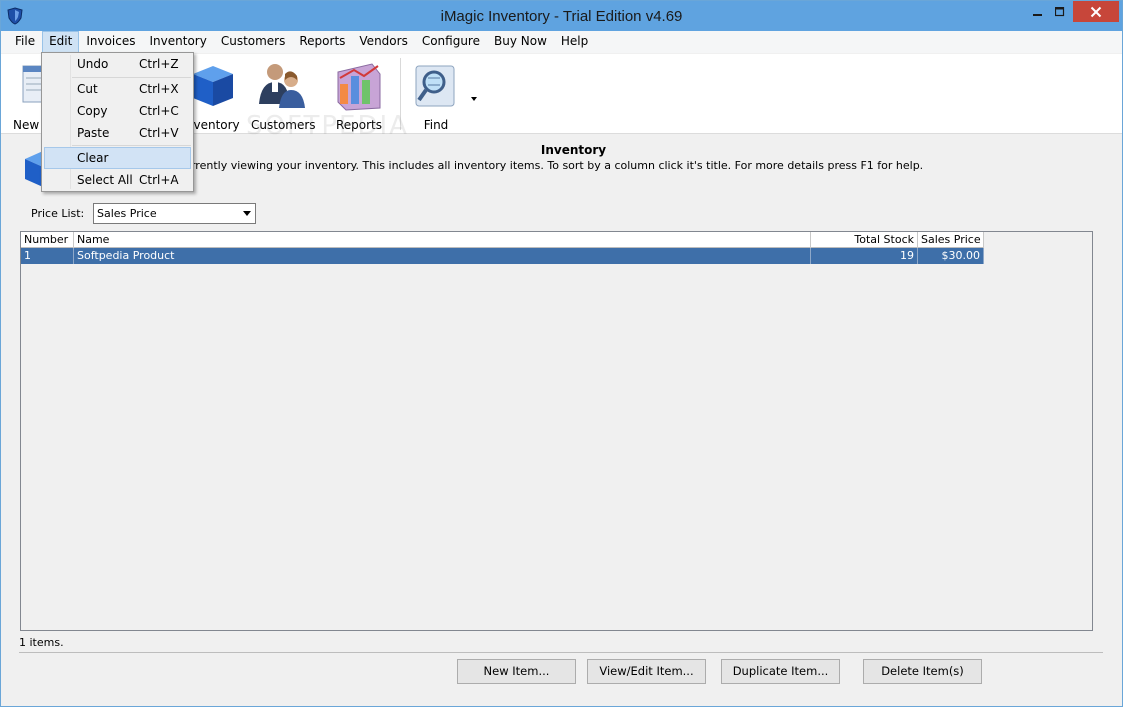 The image size is (1123, 707). What do you see at coordinates (435, 86) in the screenshot?
I see `find-magnifier-icon` at bounding box center [435, 86].